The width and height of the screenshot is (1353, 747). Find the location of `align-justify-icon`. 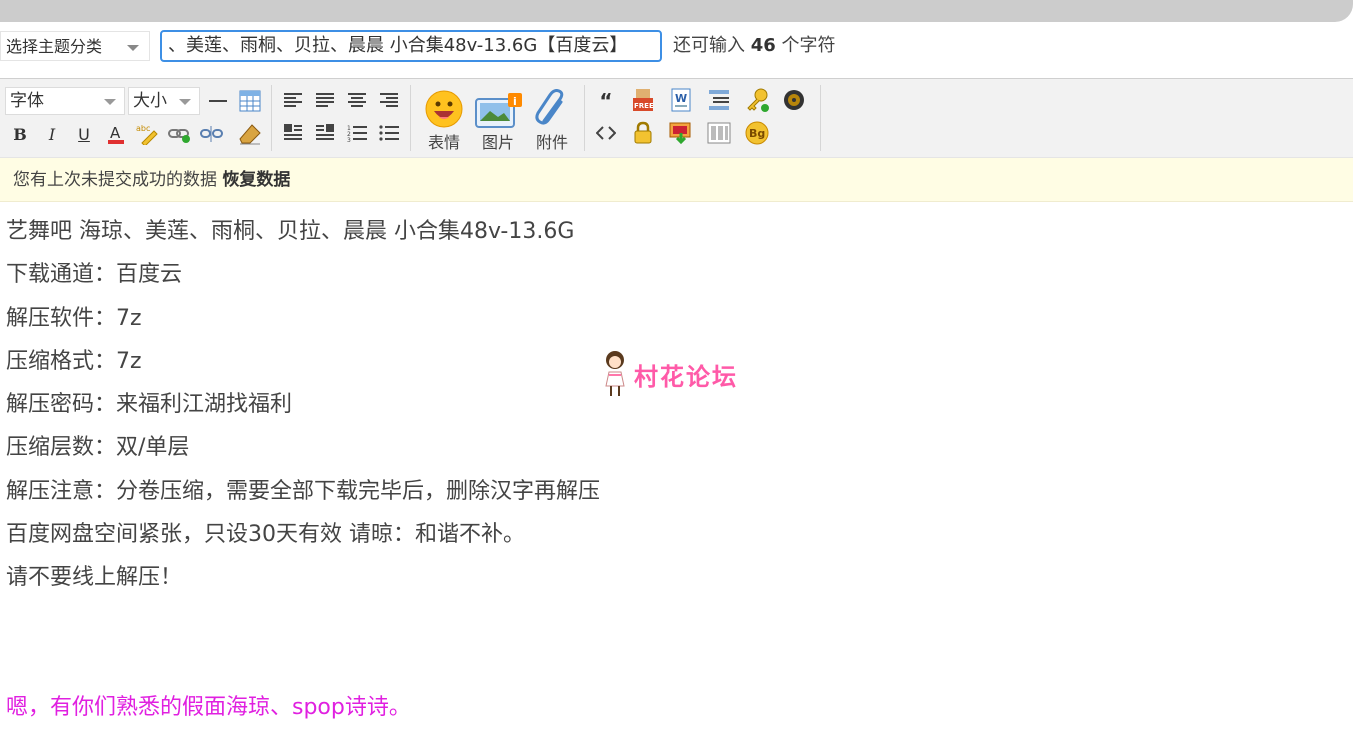

align-justify-icon is located at coordinates (325, 101).